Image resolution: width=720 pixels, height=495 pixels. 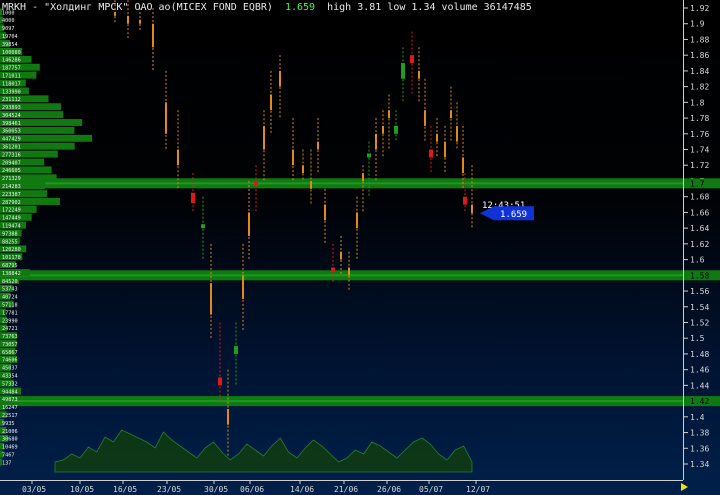 What do you see at coordinates (8, 29) in the screenshot?
I see `volume-profile-label: 9097` at bounding box center [8, 29].